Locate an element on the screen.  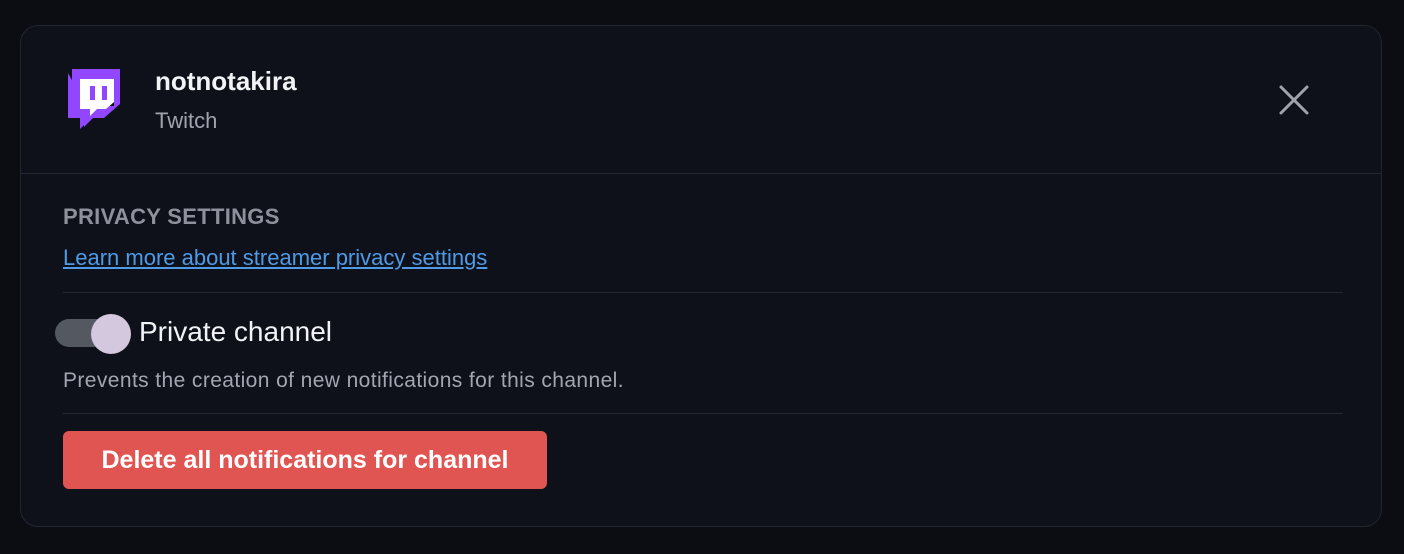
channel-name: notnotakira is located at coordinates (226, 81).